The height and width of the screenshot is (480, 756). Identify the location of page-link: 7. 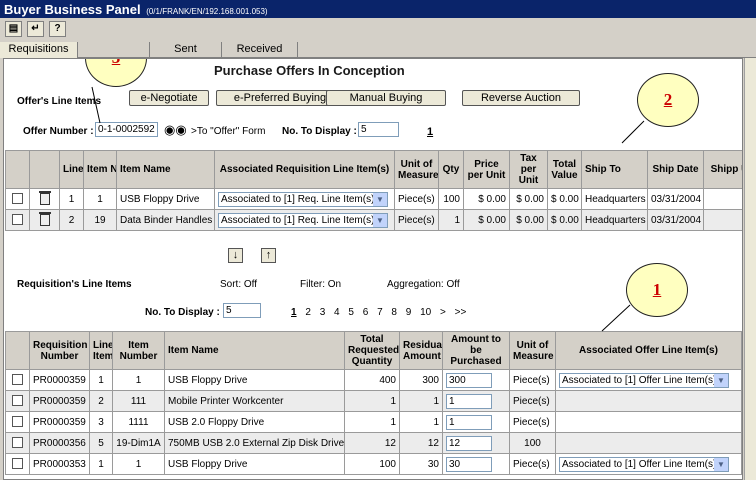
(380, 312).